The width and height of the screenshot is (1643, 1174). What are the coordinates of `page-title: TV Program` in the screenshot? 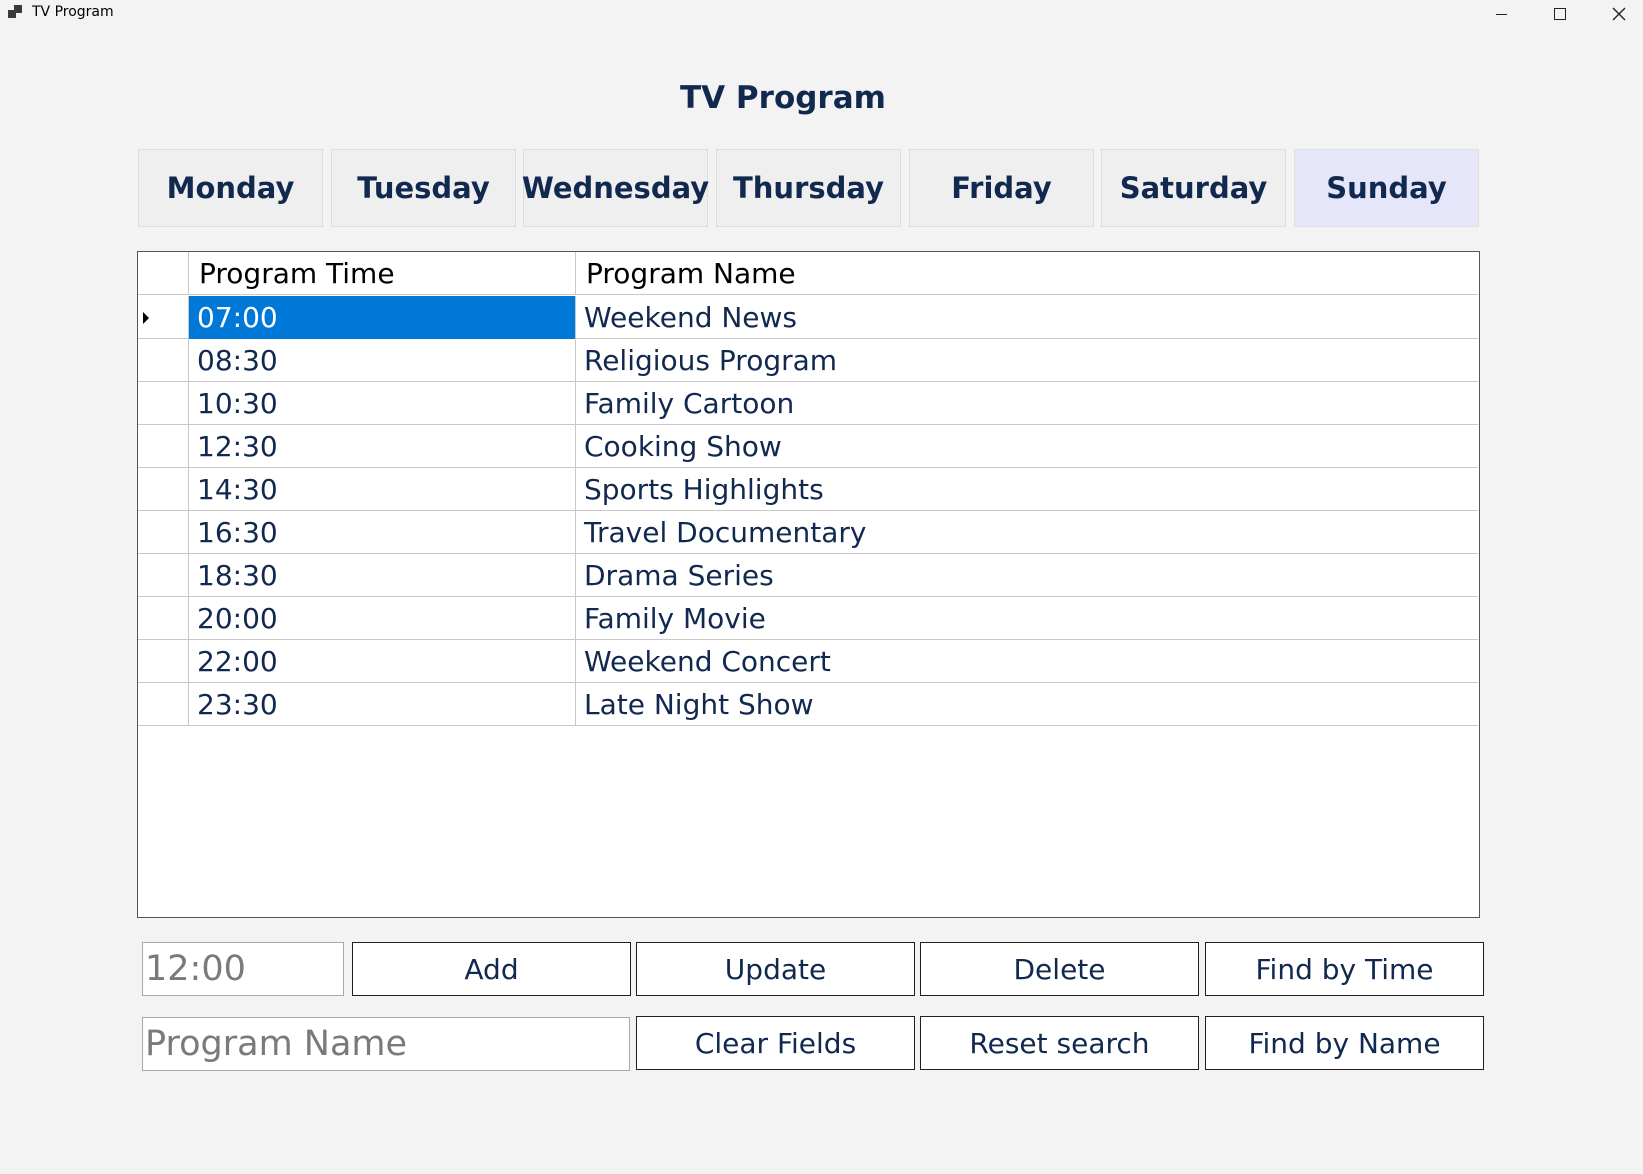 It's located at (783, 98).